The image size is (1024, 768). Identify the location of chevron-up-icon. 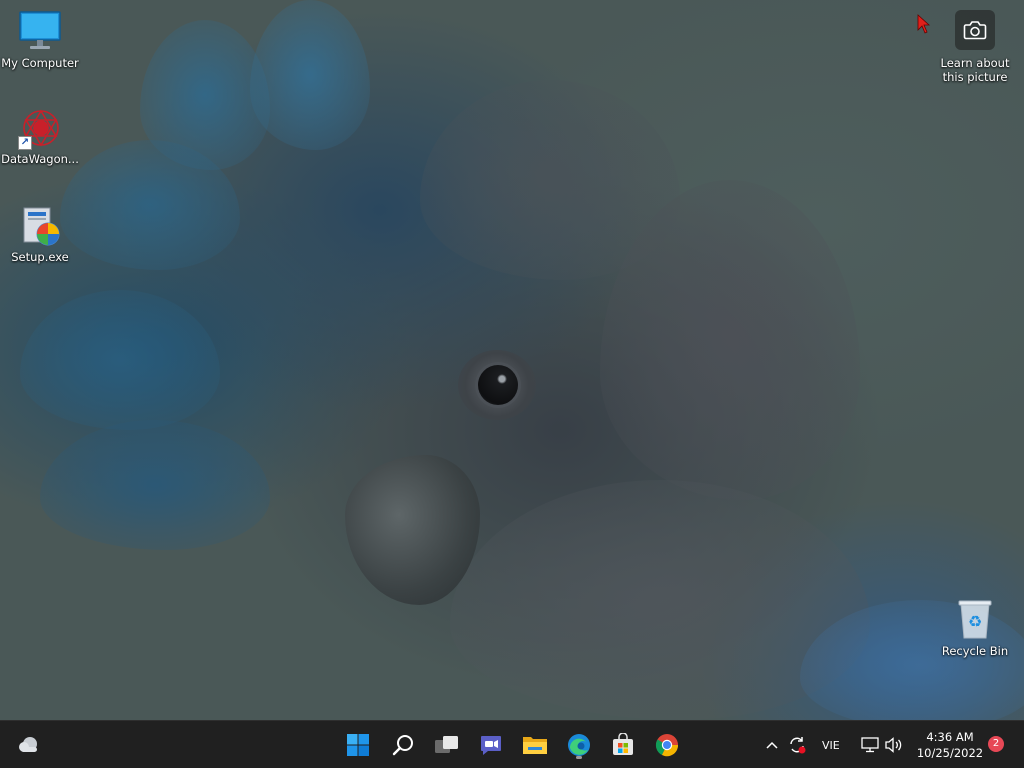
(772, 745).